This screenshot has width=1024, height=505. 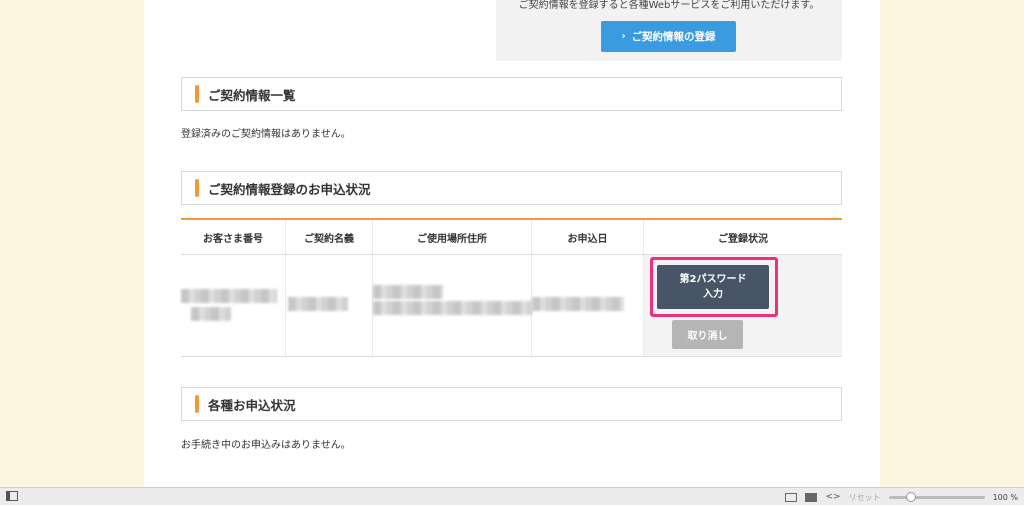 I want to click on chevron-right-icon: ›, so click(x=623, y=36).